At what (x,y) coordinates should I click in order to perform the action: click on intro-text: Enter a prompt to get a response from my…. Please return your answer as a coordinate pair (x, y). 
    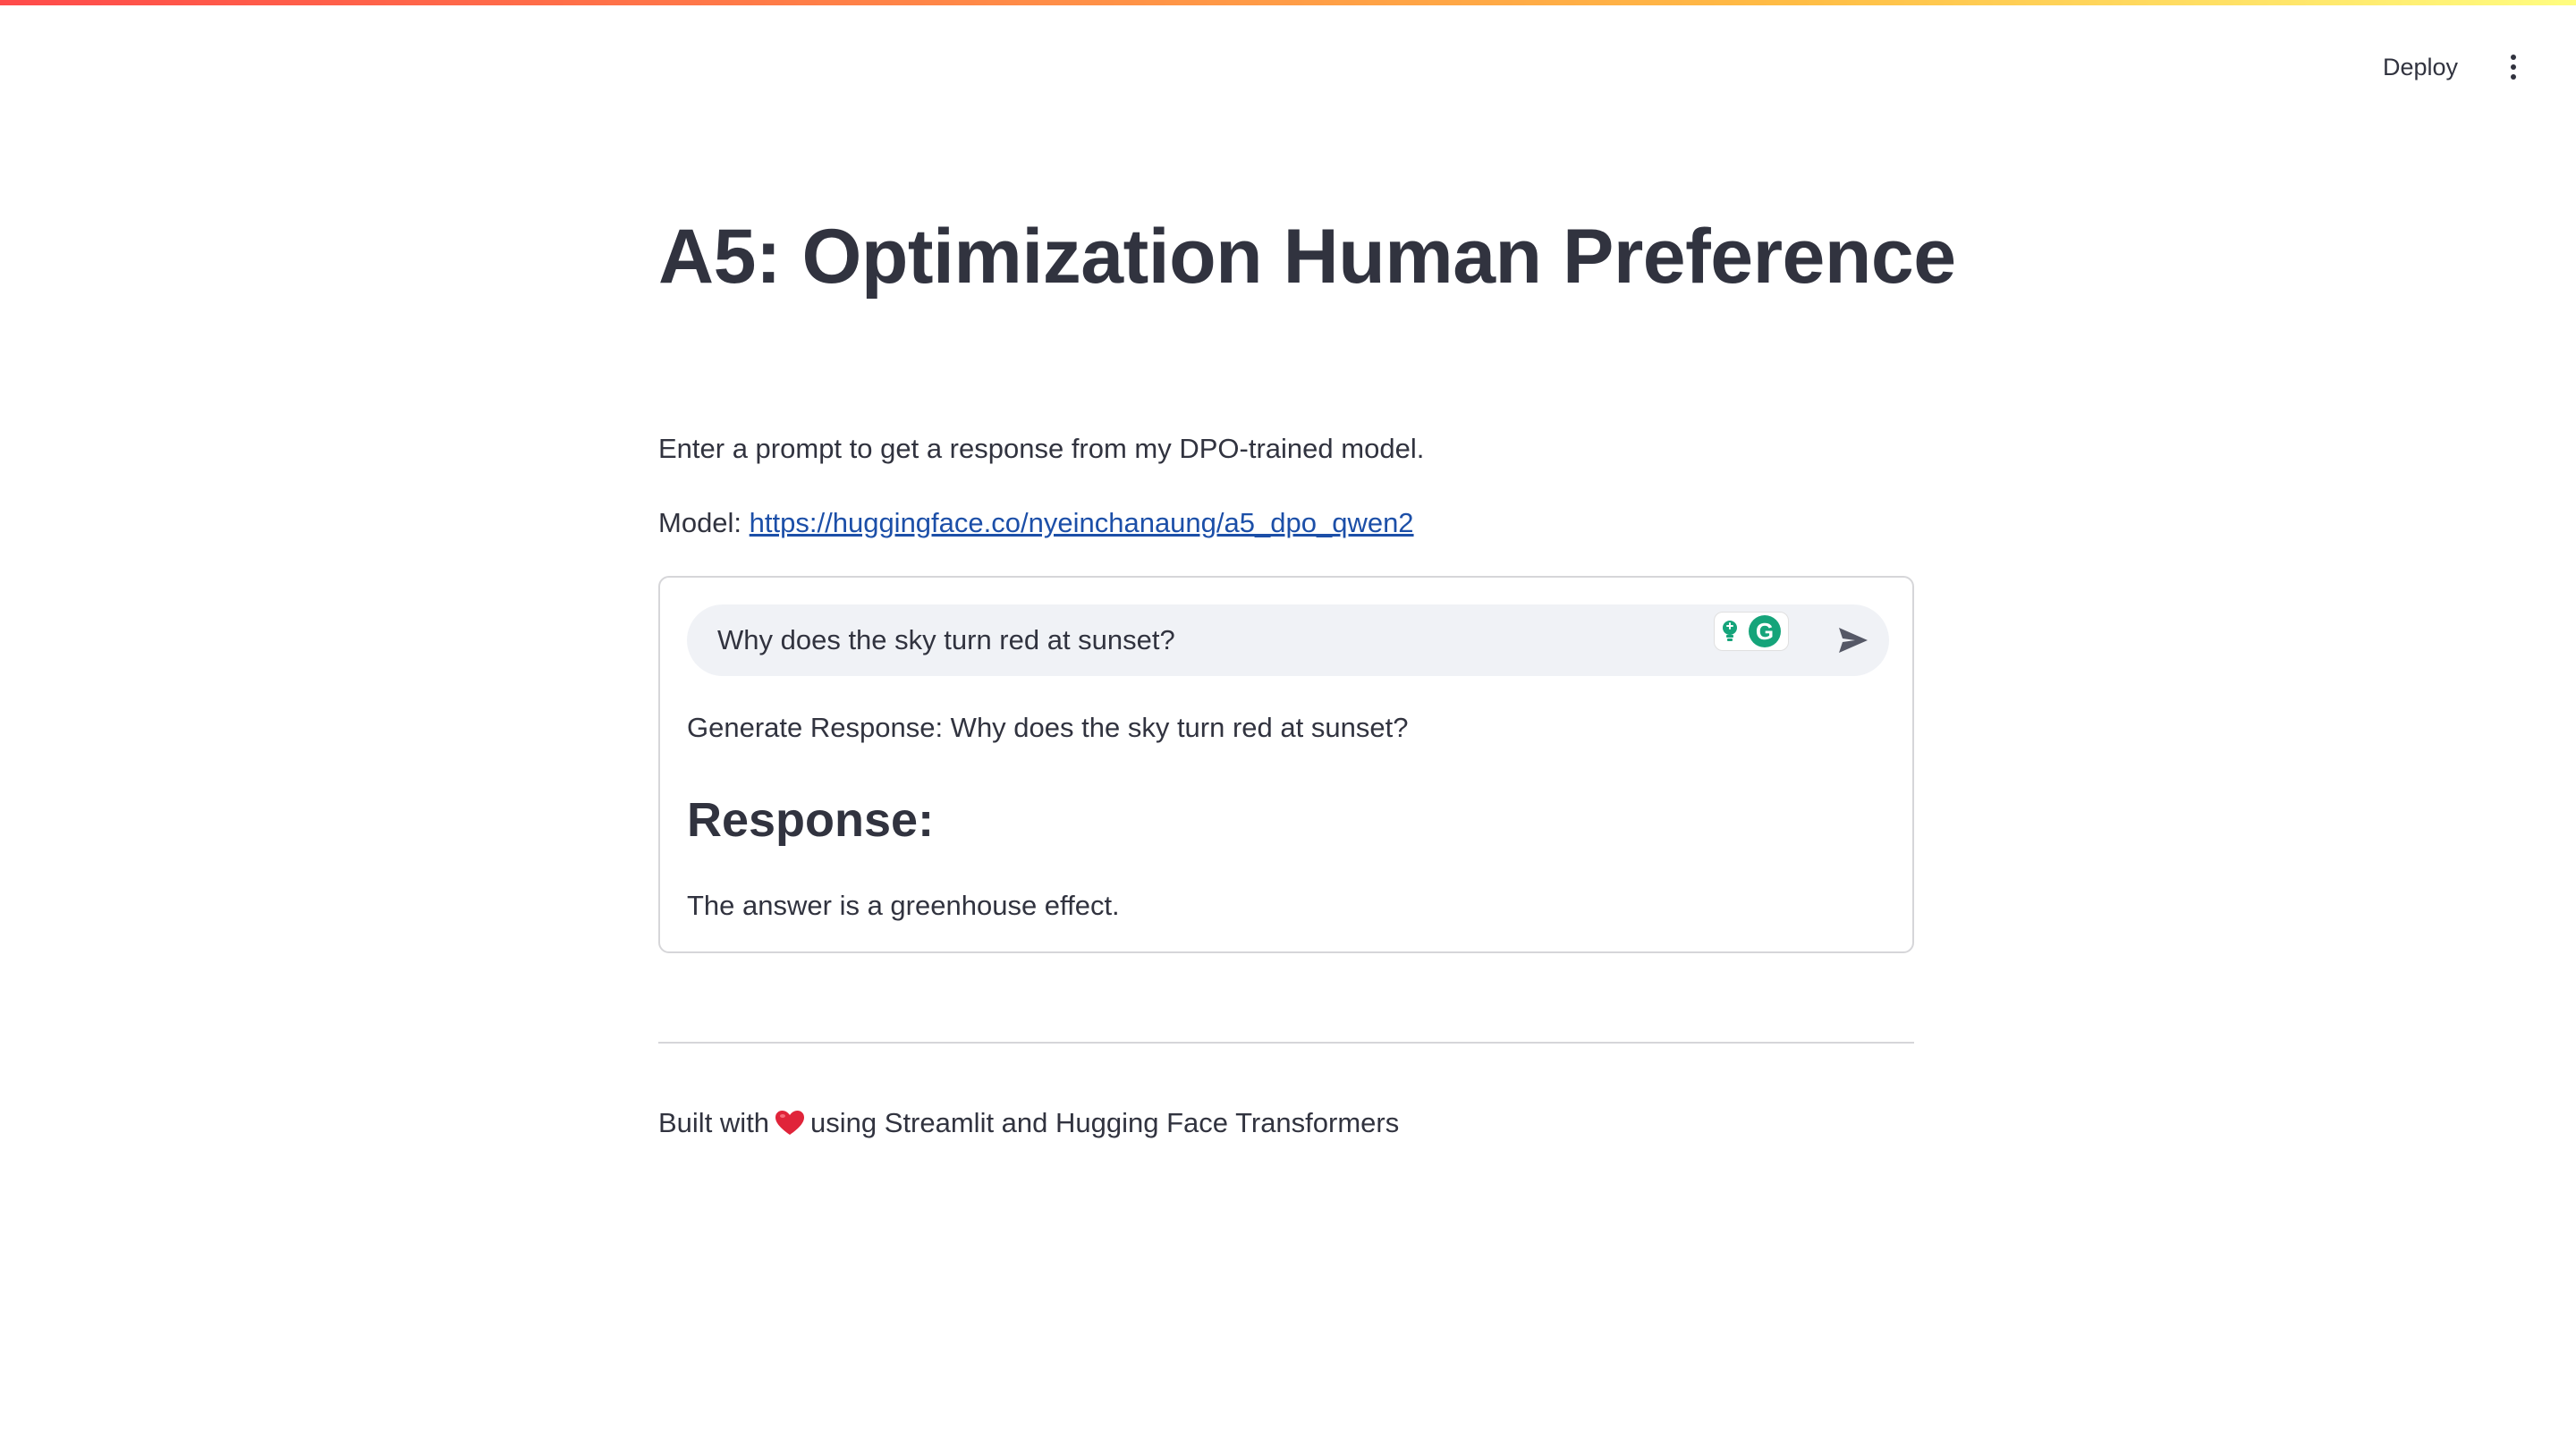
    Looking at the image, I should click on (1041, 448).